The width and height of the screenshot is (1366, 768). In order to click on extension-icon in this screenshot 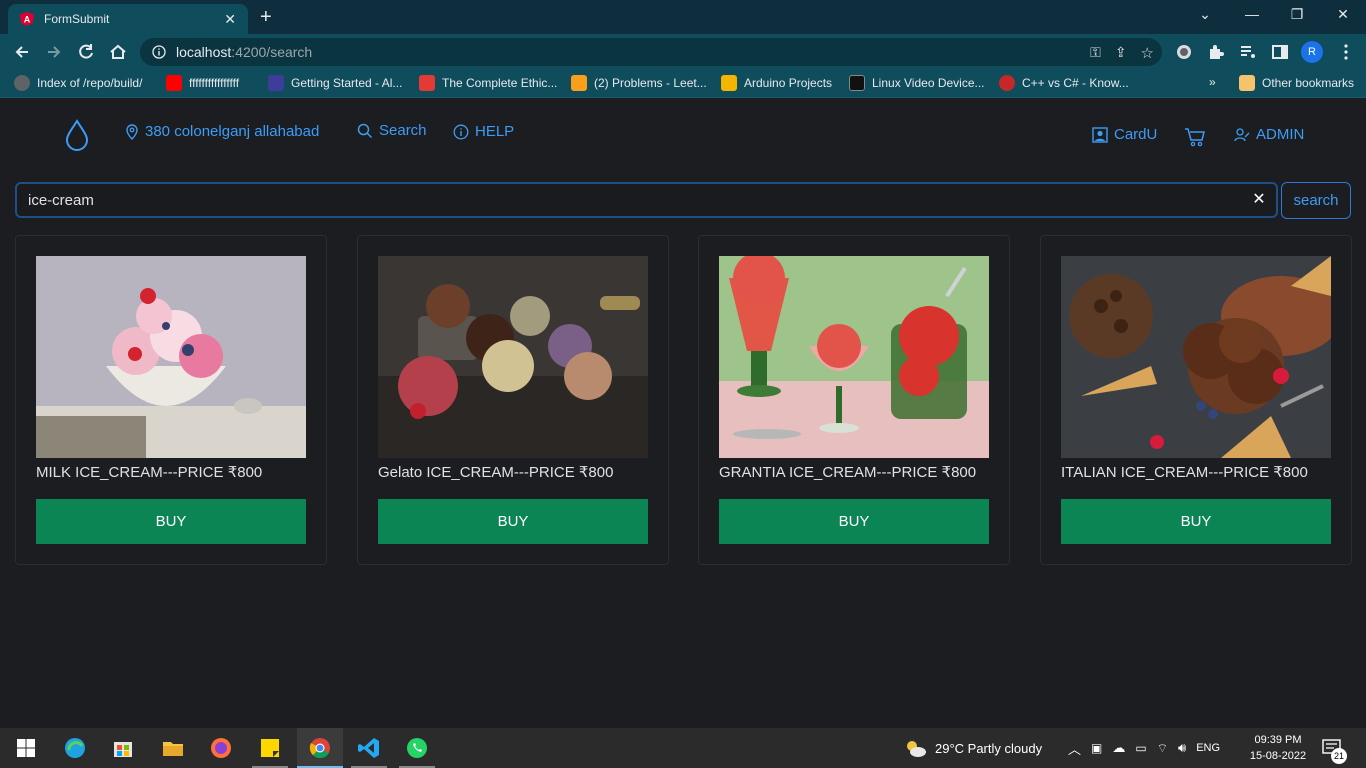, I will do `click(1184, 52)`.